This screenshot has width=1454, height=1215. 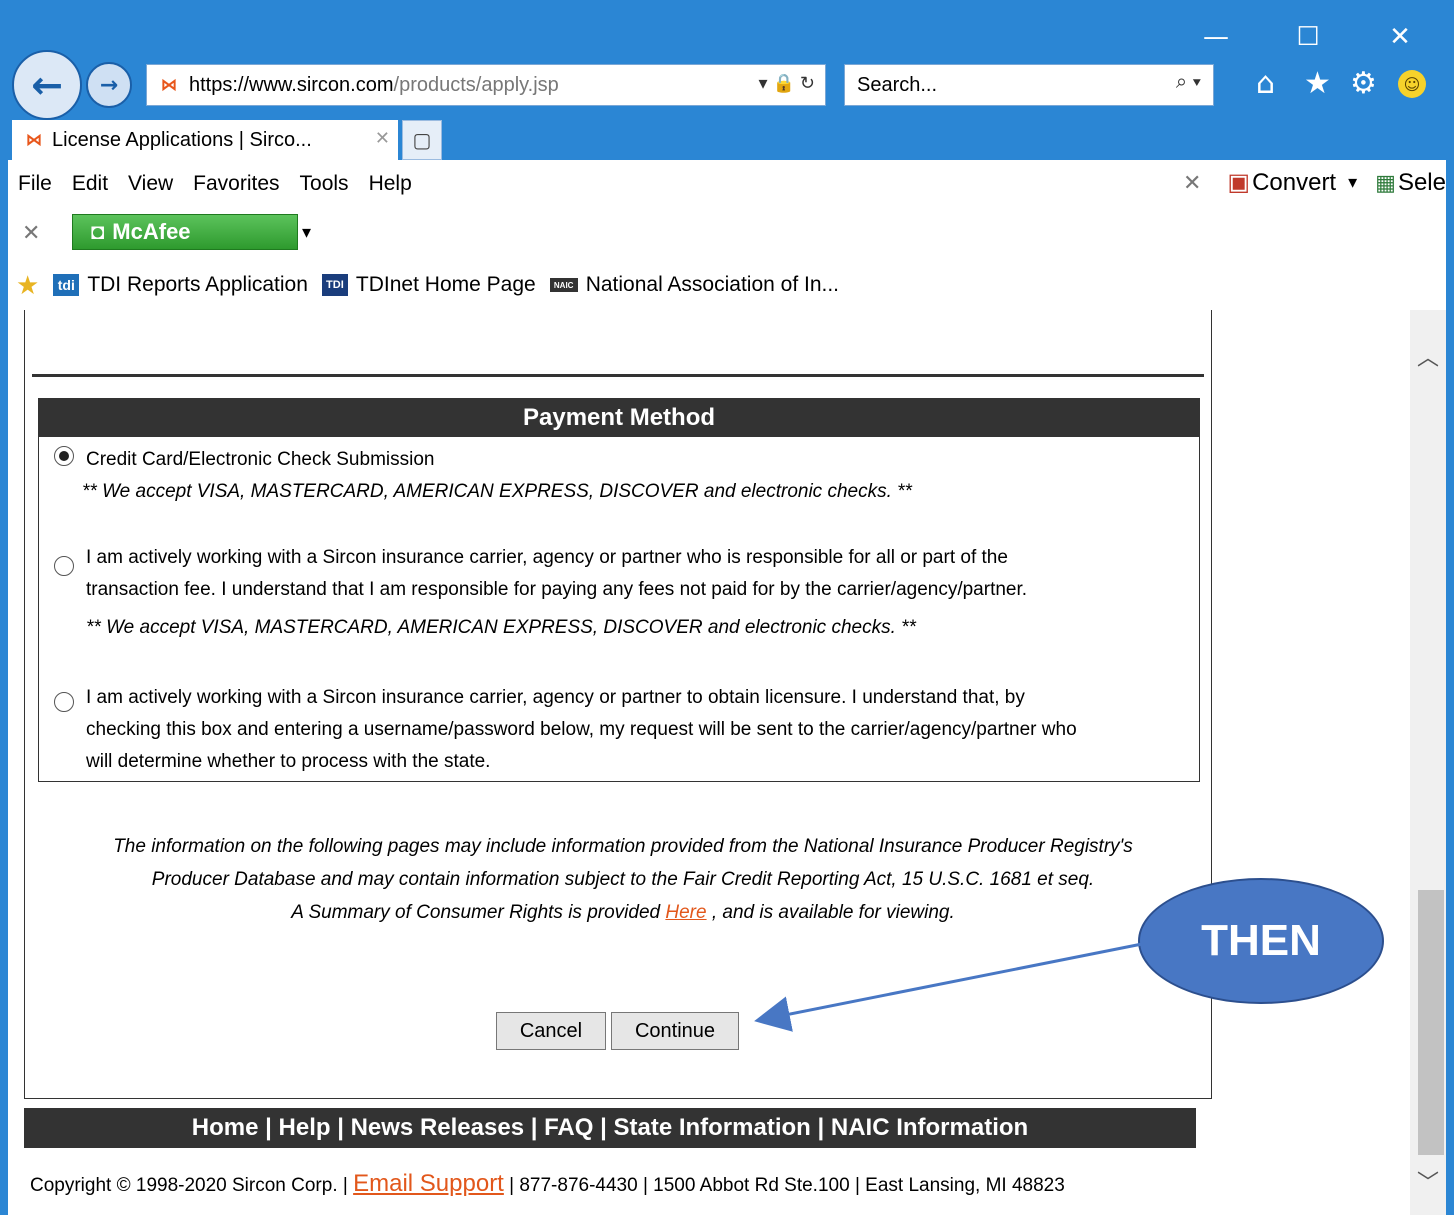 I want to click on arrow-right-icon: →, so click(x=109, y=85).